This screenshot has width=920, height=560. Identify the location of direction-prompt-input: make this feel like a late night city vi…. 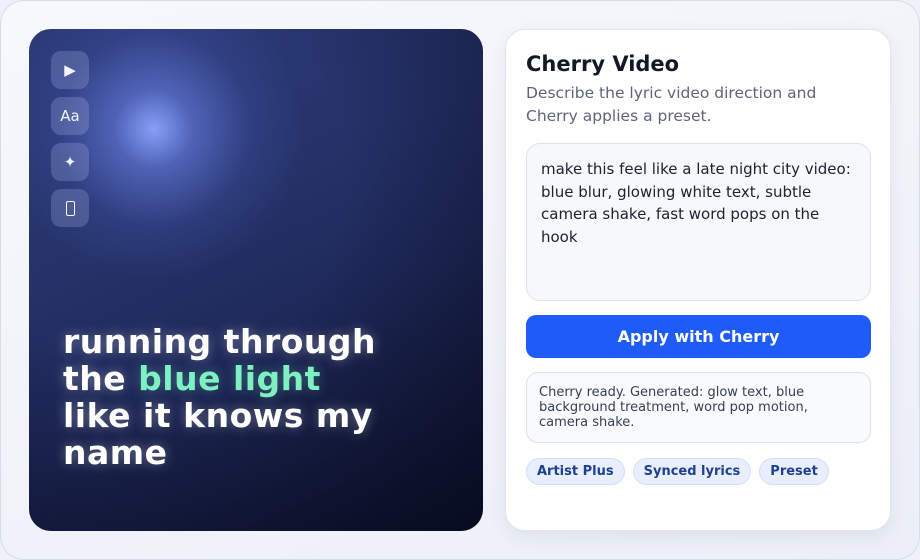
(698, 222).